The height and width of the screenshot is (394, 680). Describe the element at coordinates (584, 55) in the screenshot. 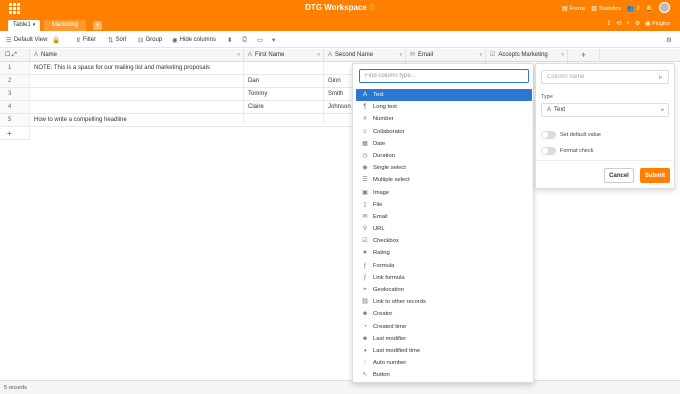

I see `add-column-button: +` at that location.